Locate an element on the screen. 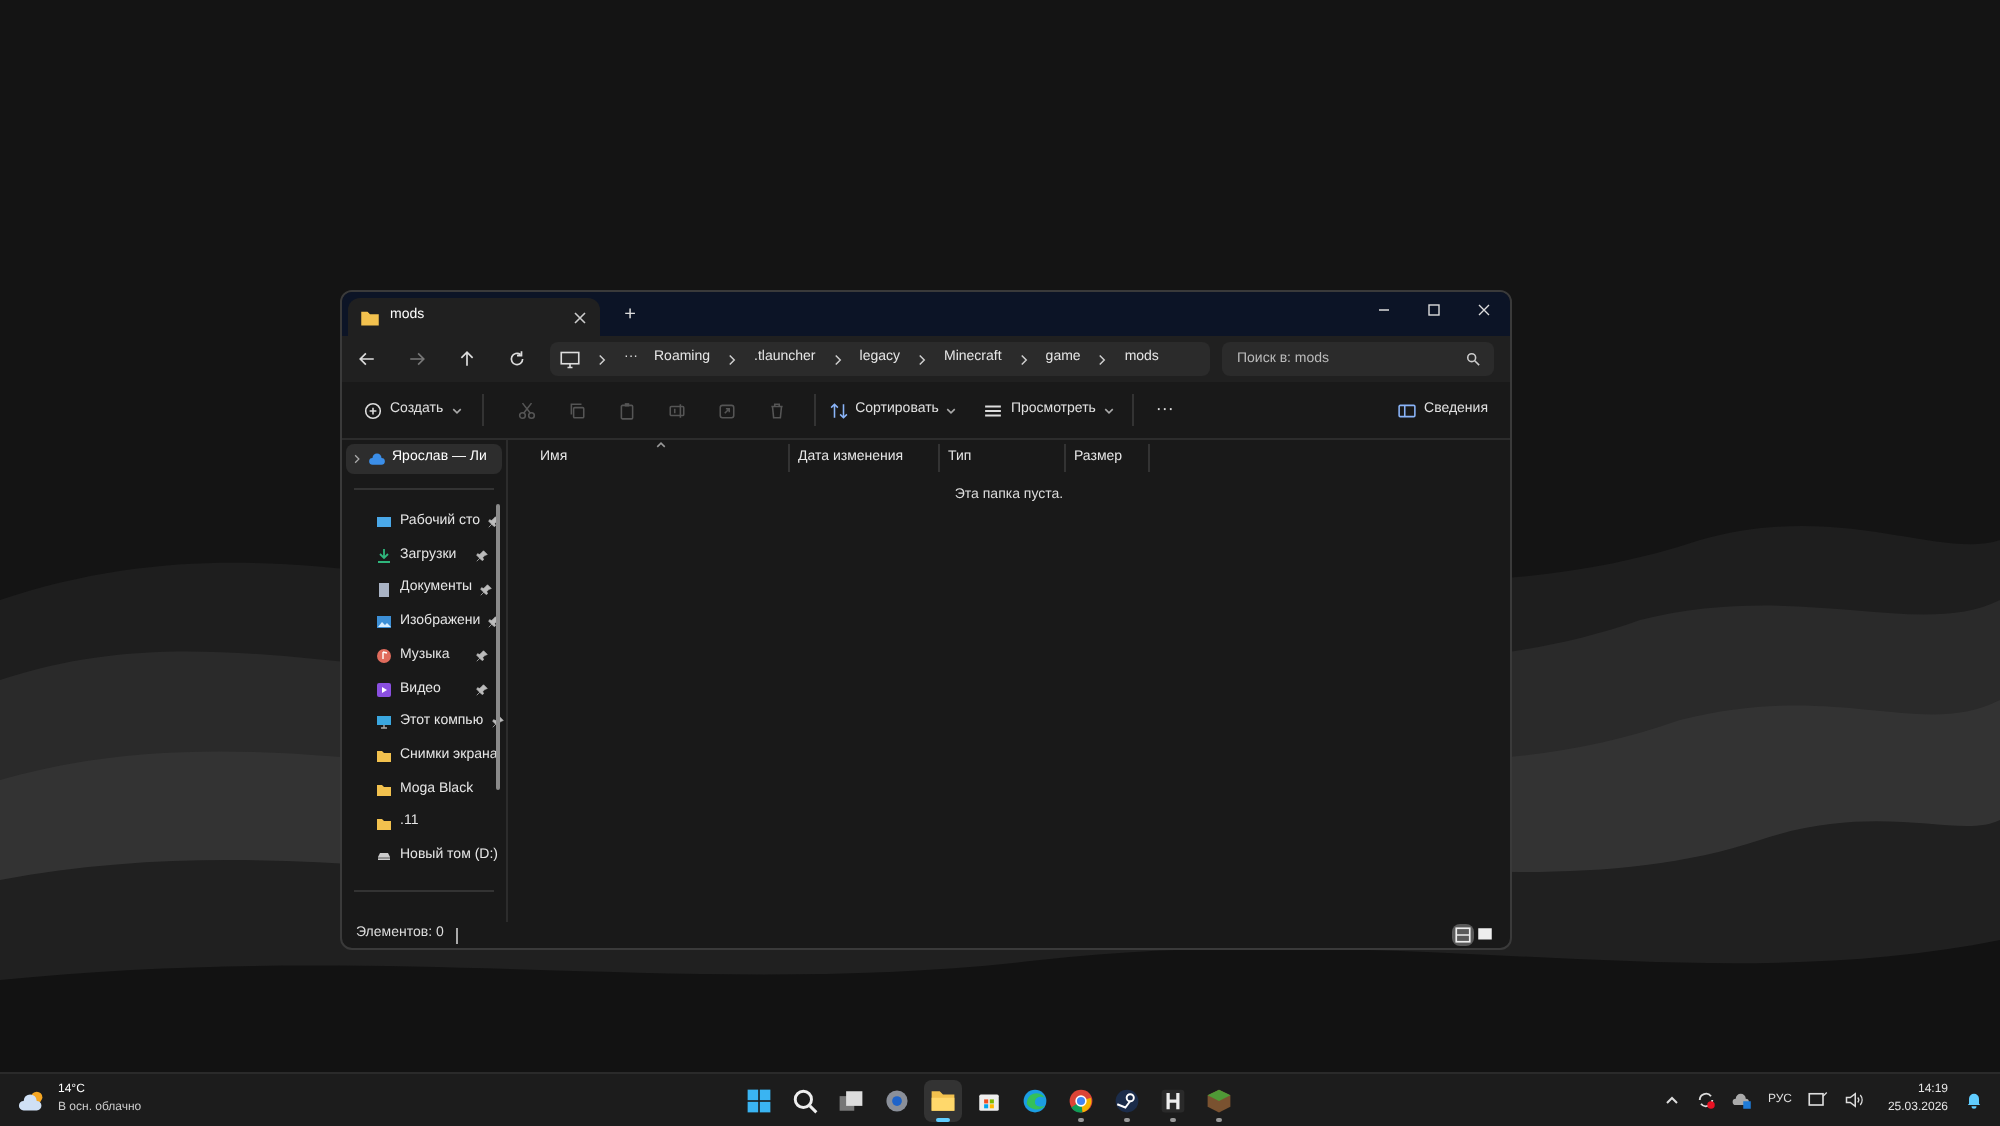 Image resolution: width=2000 pixels, height=1126 pixels. download-icon is located at coordinates (384, 556).